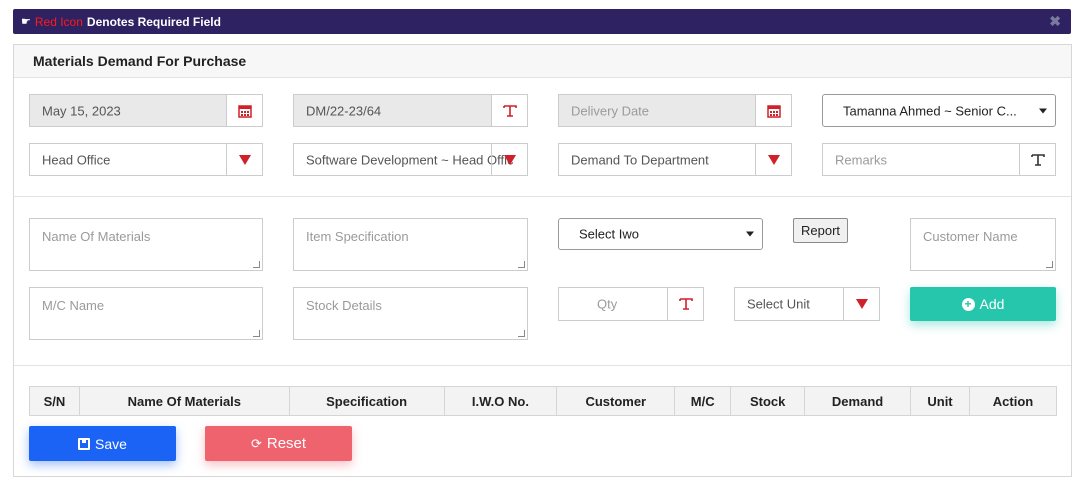 The image size is (1080, 498). Describe the element at coordinates (858, 401) in the screenshot. I see `column-header: Demand` at that location.